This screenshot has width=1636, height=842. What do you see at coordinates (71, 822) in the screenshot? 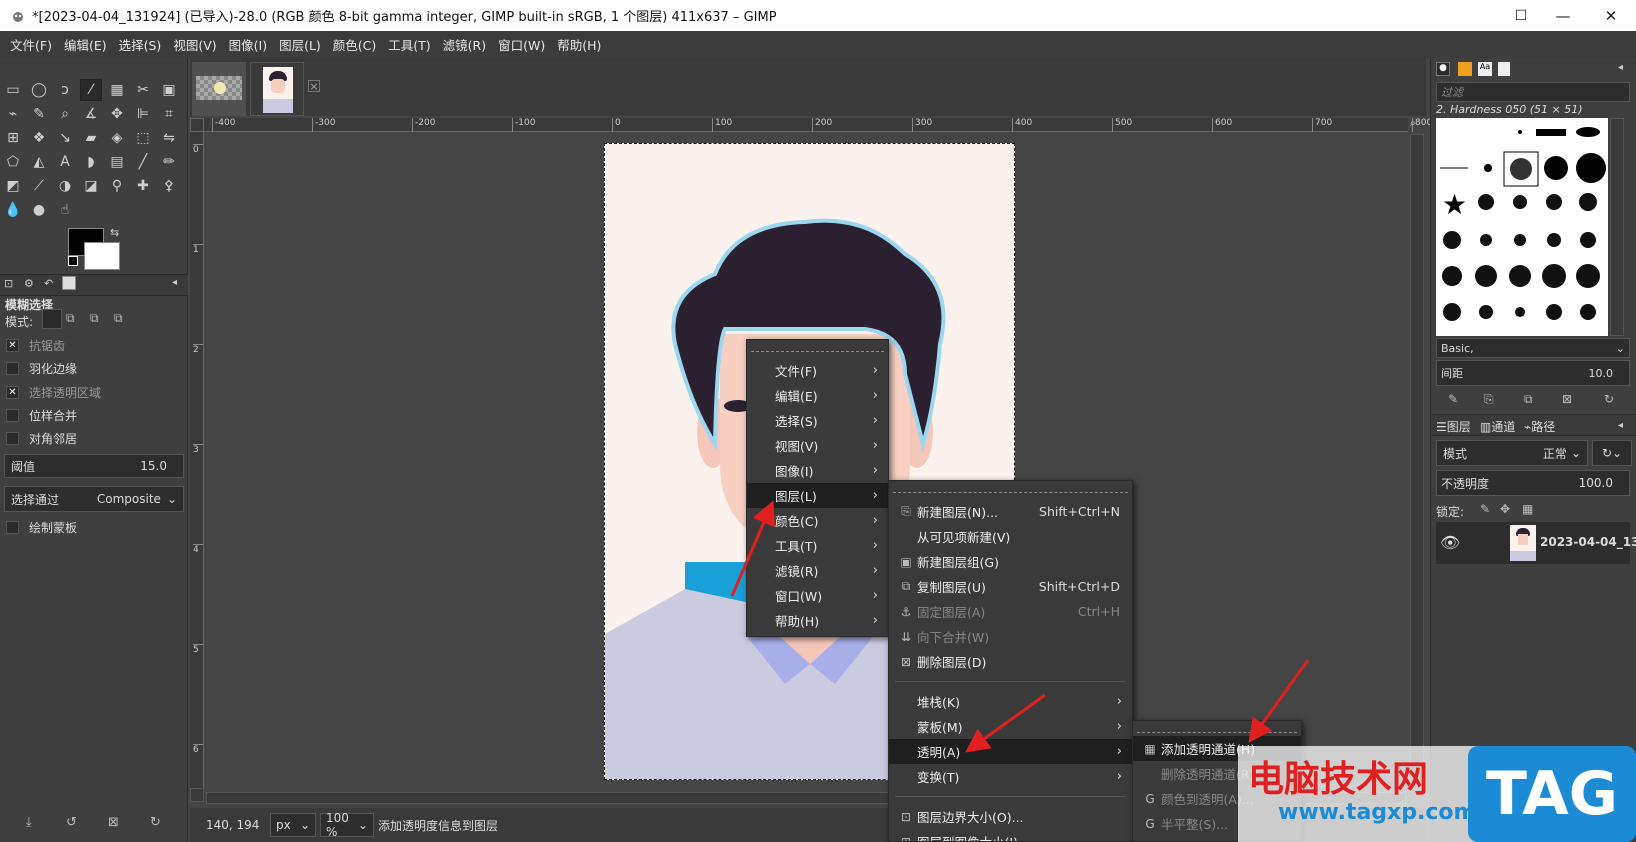
I see `restore-options-icon: ↺` at bounding box center [71, 822].